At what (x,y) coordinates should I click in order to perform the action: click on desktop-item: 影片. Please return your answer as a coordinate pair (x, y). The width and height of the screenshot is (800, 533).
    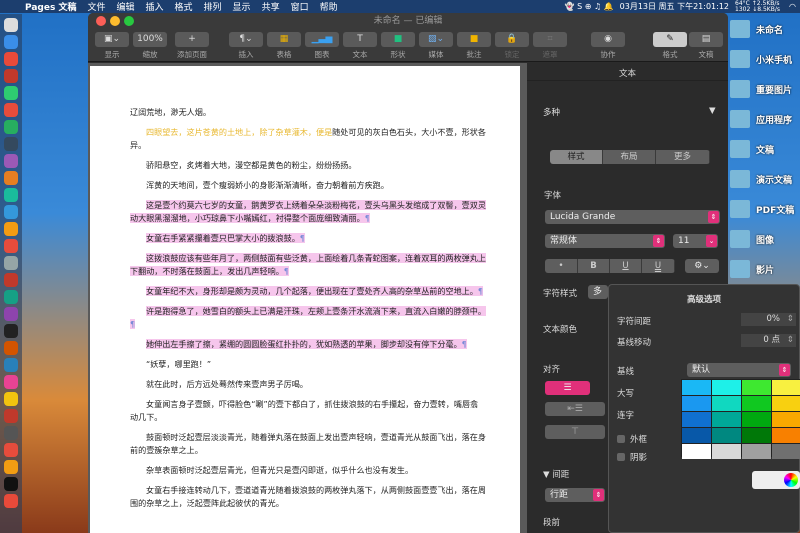
    Looking at the image, I should click on (765, 269).